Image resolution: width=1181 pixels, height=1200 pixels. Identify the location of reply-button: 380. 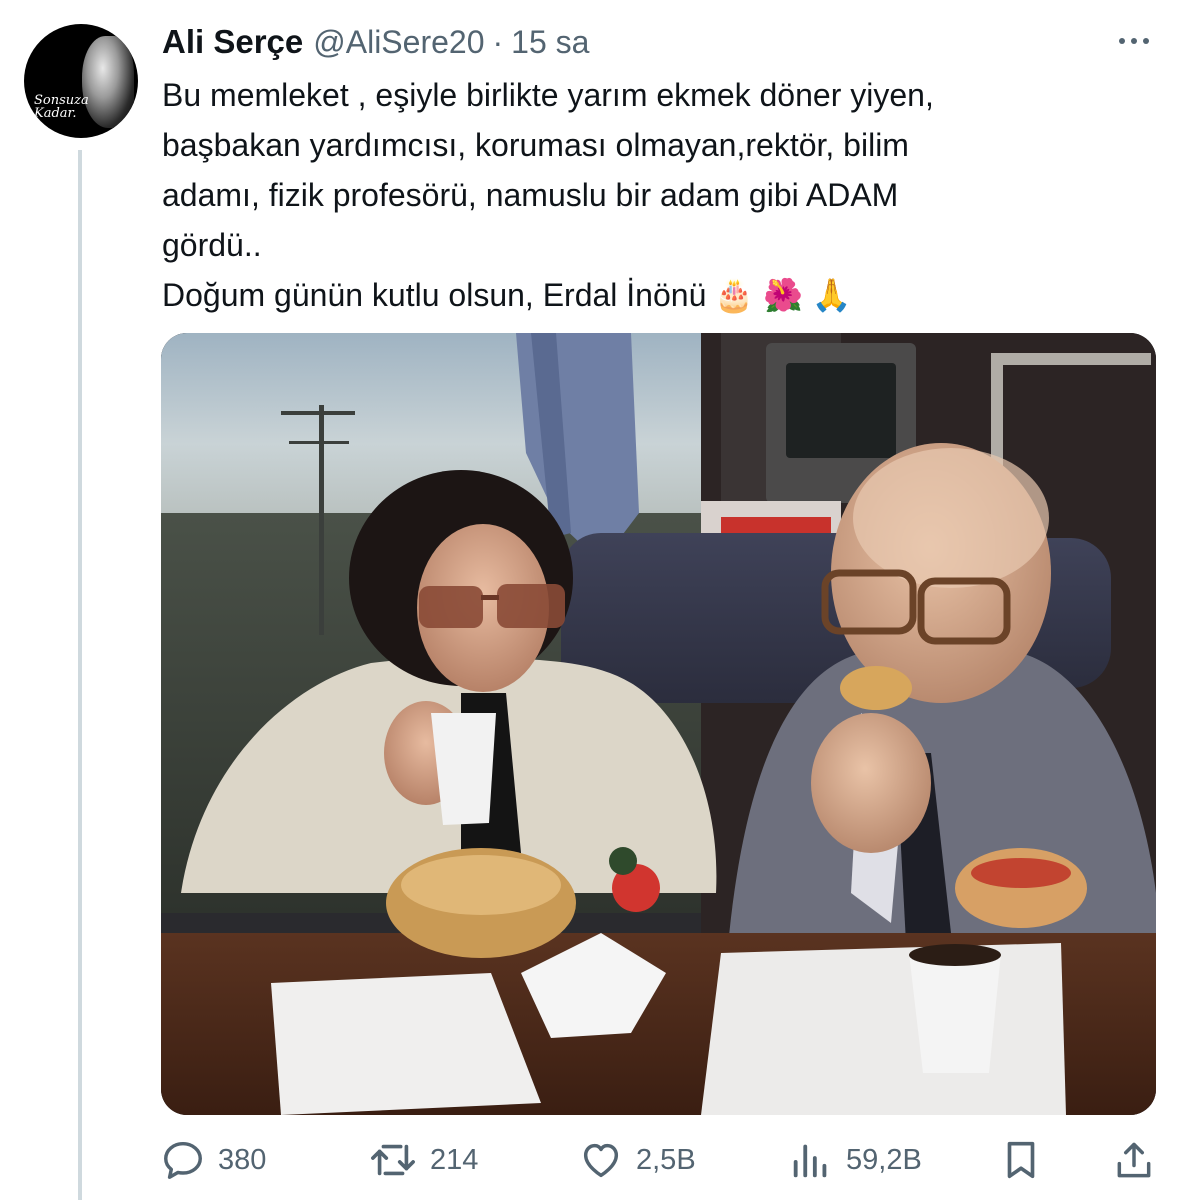
(213, 1160).